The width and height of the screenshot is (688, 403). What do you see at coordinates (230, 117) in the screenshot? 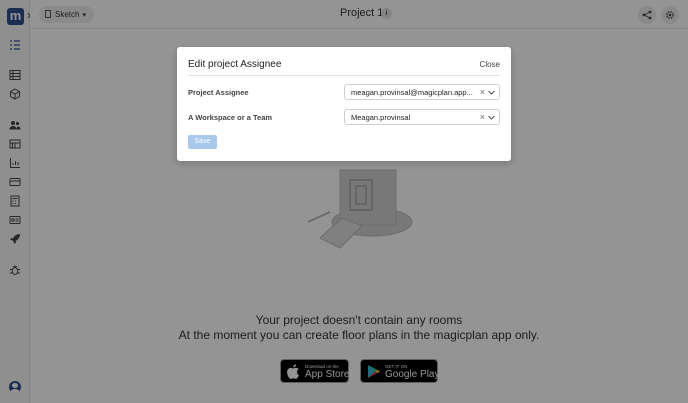
I see `workspace-team-label: A Workspace or a Team` at bounding box center [230, 117].